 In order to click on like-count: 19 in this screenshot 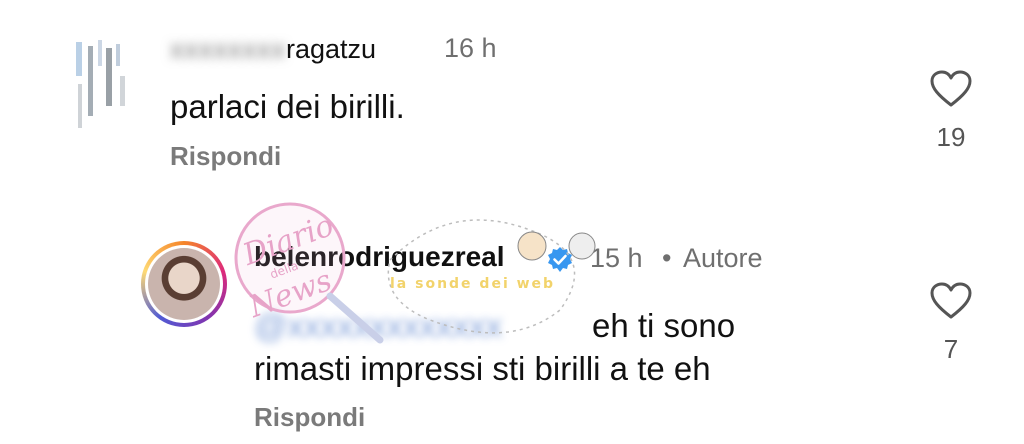, I will do `click(951, 137)`.